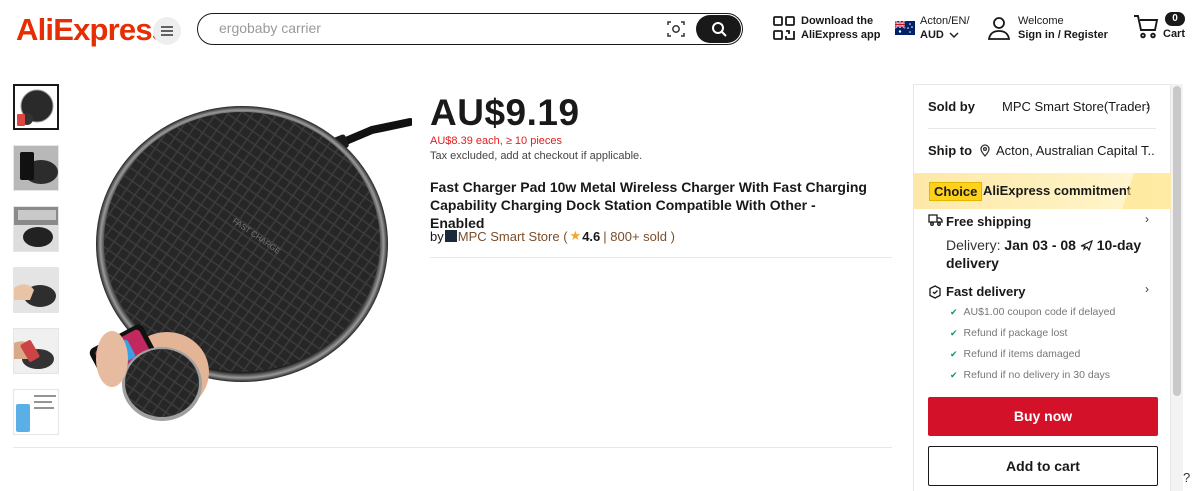  What do you see at coordinates (985, 150) in the screenshot?
I see `location-pin-icon` at bounding box center [985, 150].